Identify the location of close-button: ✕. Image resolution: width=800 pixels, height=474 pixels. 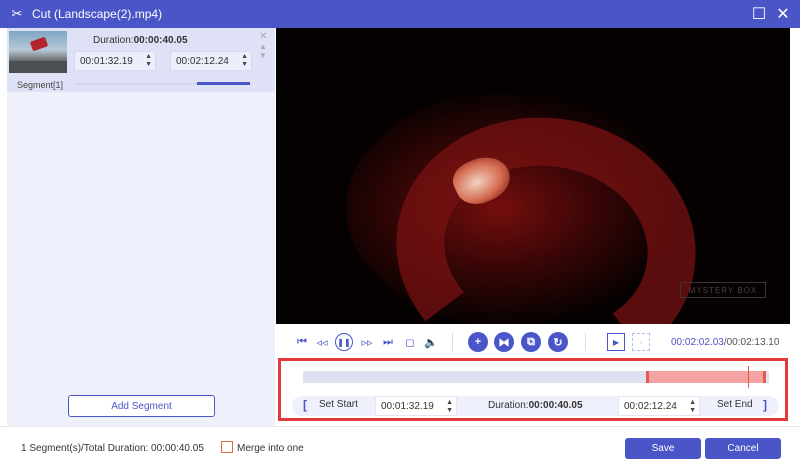
(783, 14).